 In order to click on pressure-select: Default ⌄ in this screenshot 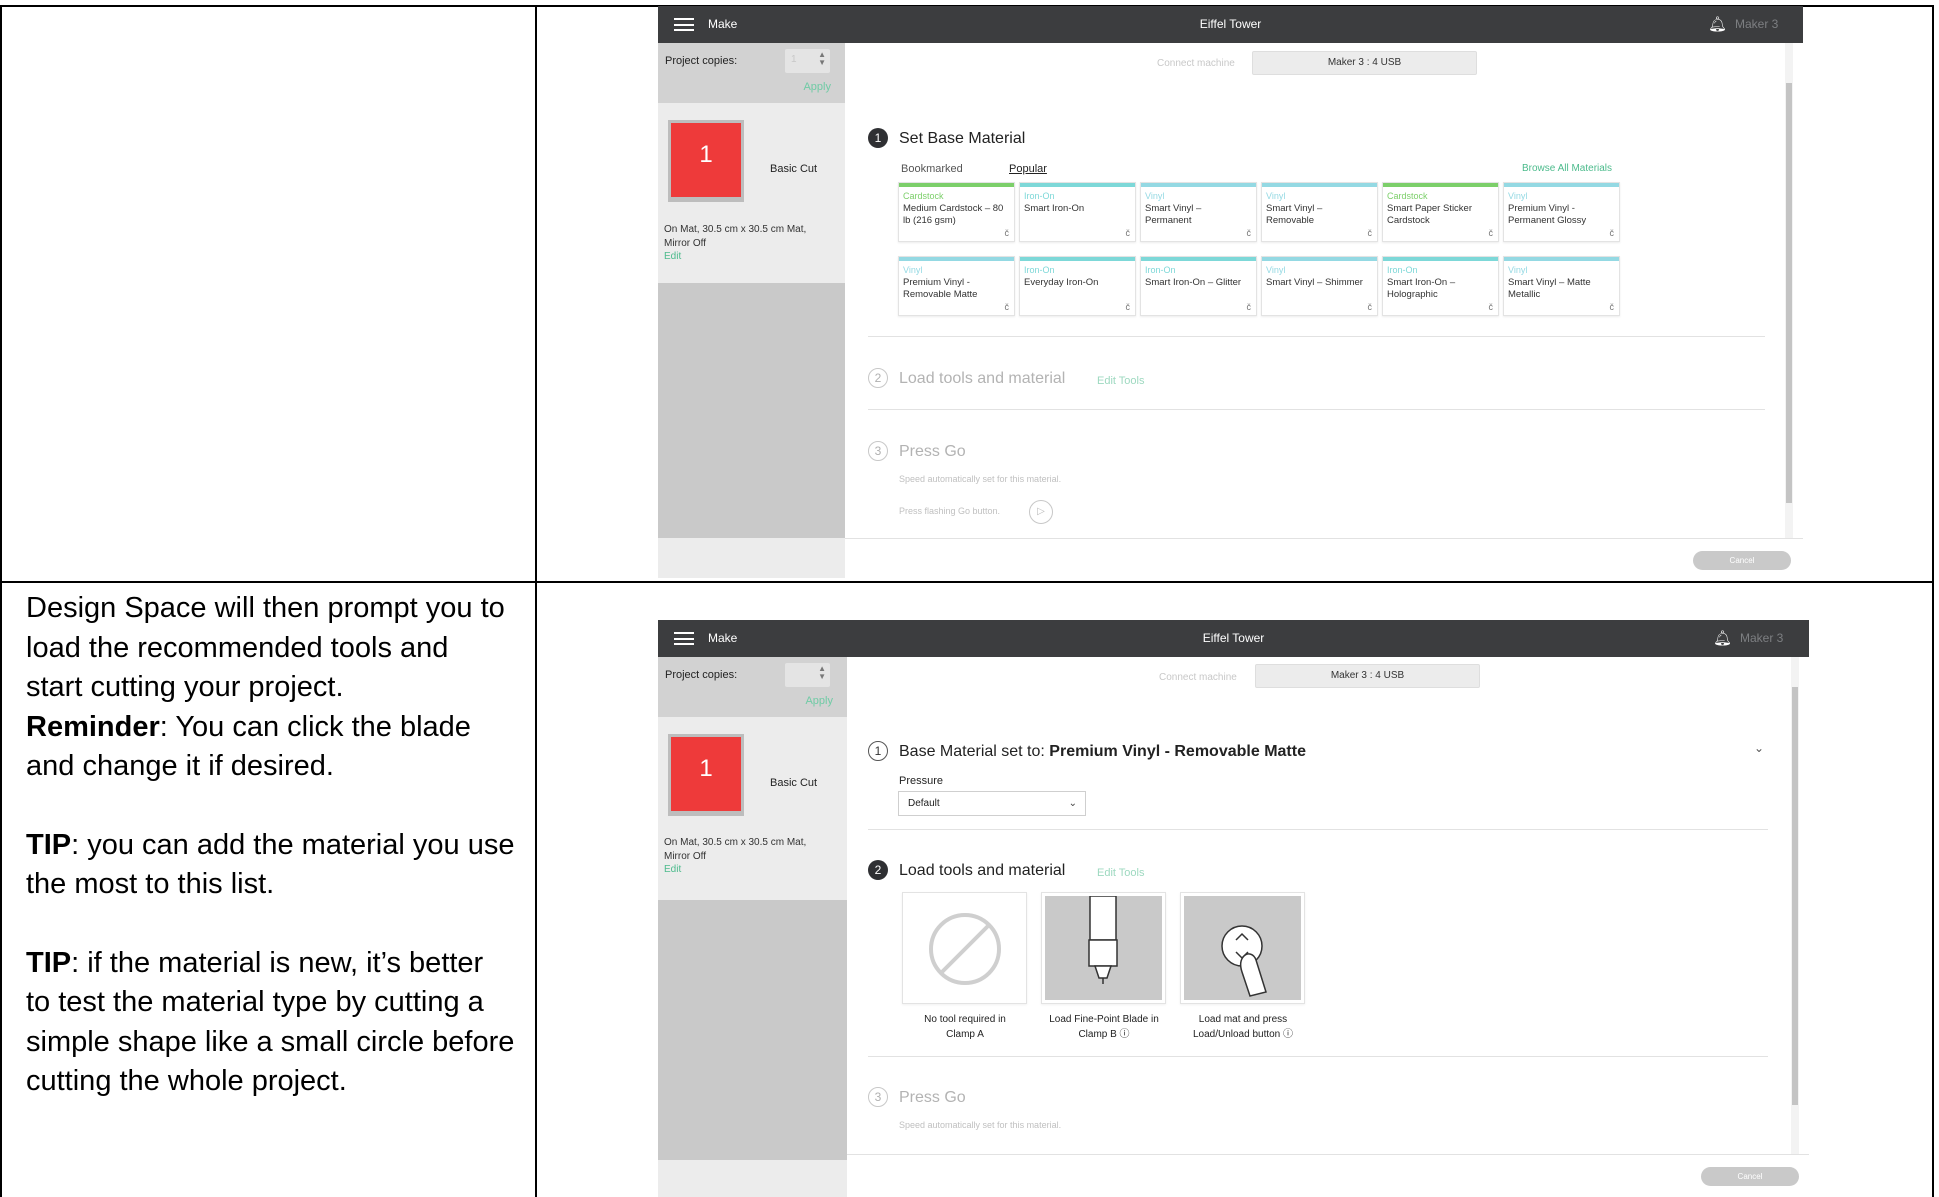, I will do `click(992, 803)`.